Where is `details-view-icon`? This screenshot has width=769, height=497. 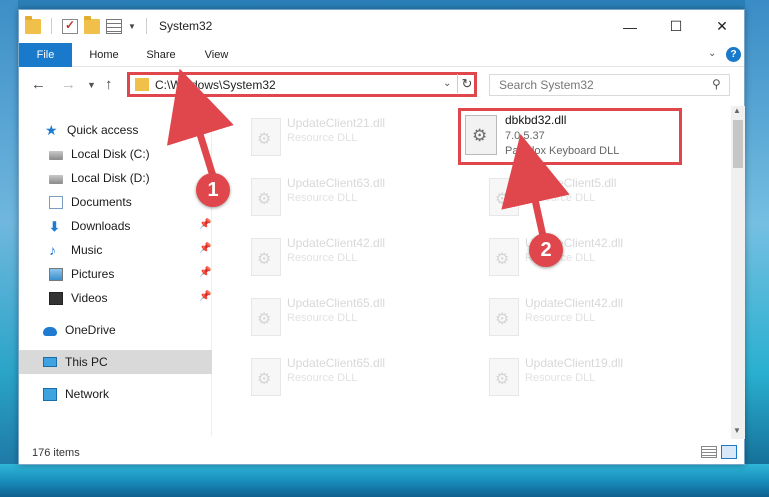
details-view-icon is located at coordinates (709, 452).